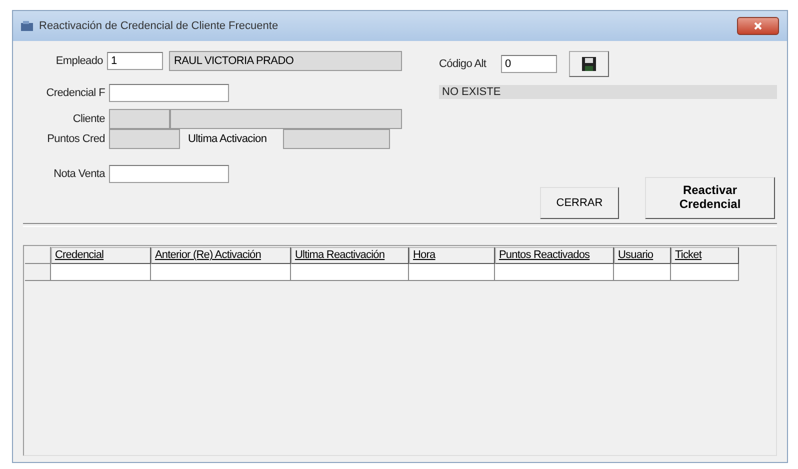 This screenshot has width=798, height=469. What do you see at coordinates (79, 61) in the screenshot?
I see `field-label: Empleado` at bounding box center [79, 61].